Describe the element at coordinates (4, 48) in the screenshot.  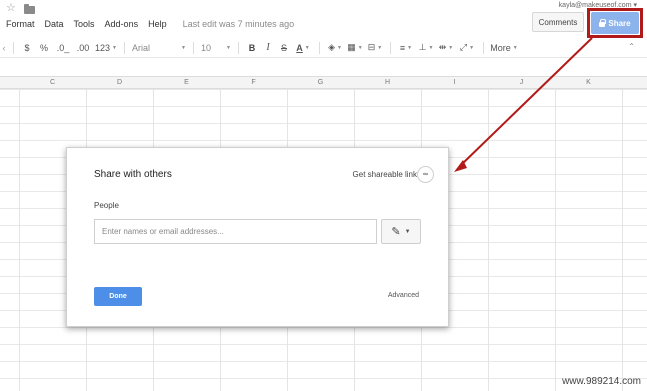
I see `collapse-left-icon: ‹` at that location.